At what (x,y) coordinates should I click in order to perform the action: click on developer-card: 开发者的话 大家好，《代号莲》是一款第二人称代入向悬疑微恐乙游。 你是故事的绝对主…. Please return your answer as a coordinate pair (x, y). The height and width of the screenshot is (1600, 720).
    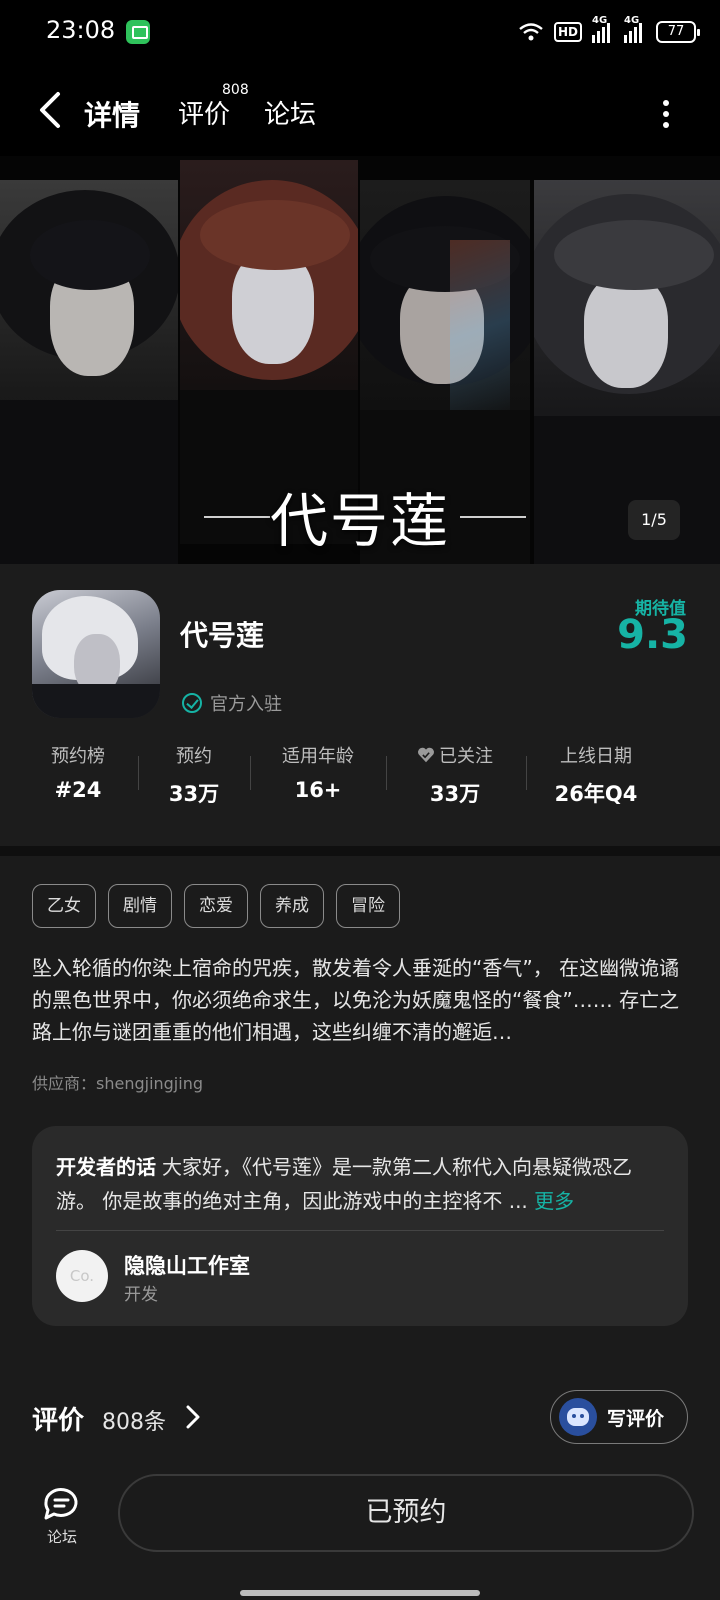
    Looking at the image, I should click on (360, 1226).